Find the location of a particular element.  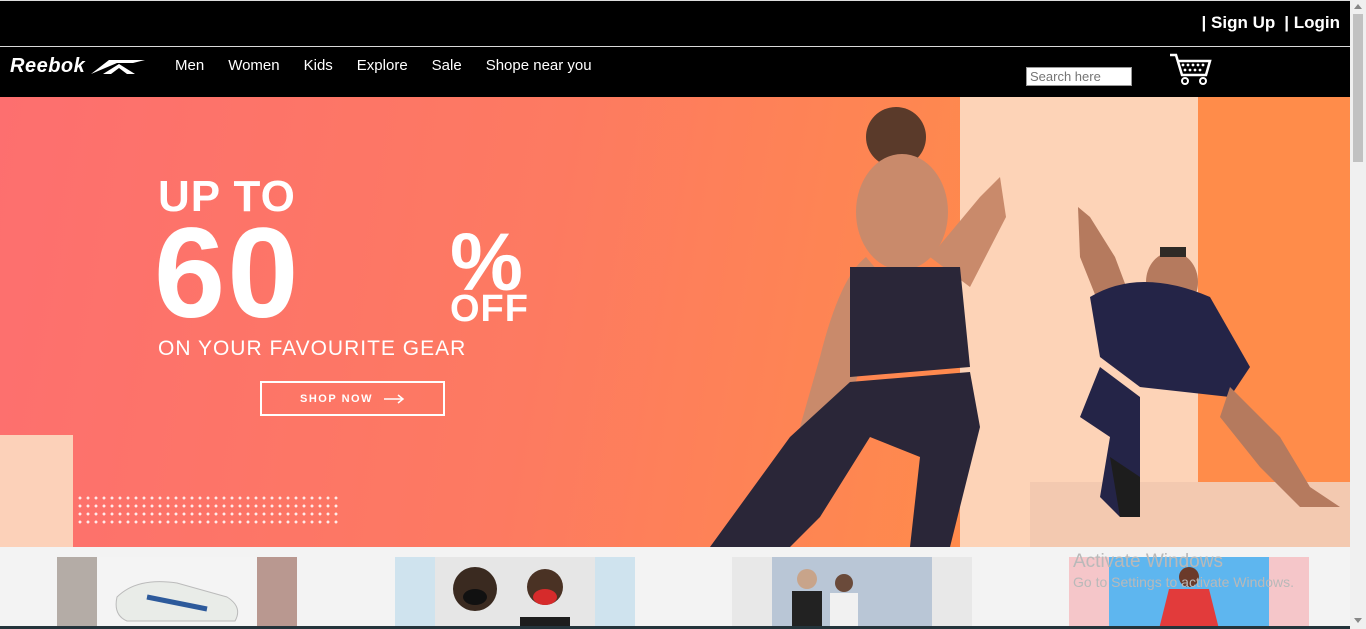

category-thumb-masks is located at coordinates (515, 593).